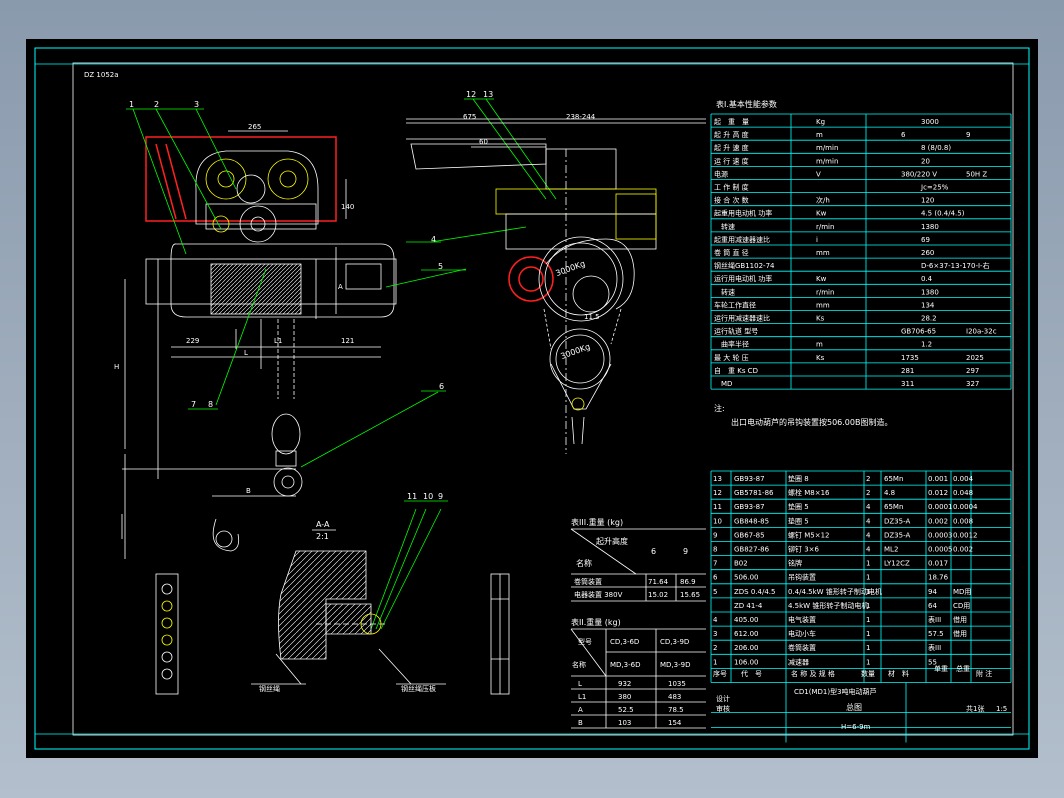 Image resolution: width=1064 pixels, height=798 pixels. I want to click on balloon-7: 7, so click(193, 404).